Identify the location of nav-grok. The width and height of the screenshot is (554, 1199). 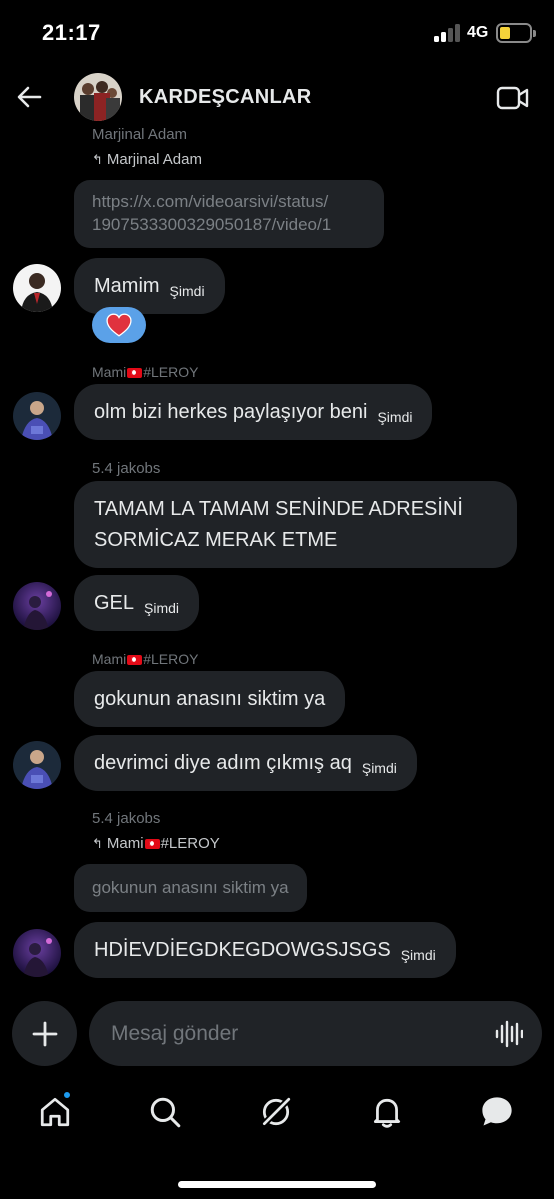
(276, 1112).